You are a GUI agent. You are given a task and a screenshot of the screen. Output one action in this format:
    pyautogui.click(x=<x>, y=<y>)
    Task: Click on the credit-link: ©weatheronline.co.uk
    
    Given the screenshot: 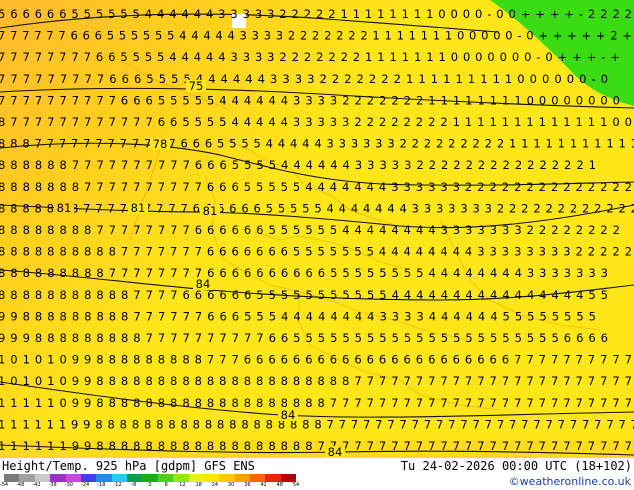 What is the action you would take?
    pyautogui.click(x=570, y=482)
    